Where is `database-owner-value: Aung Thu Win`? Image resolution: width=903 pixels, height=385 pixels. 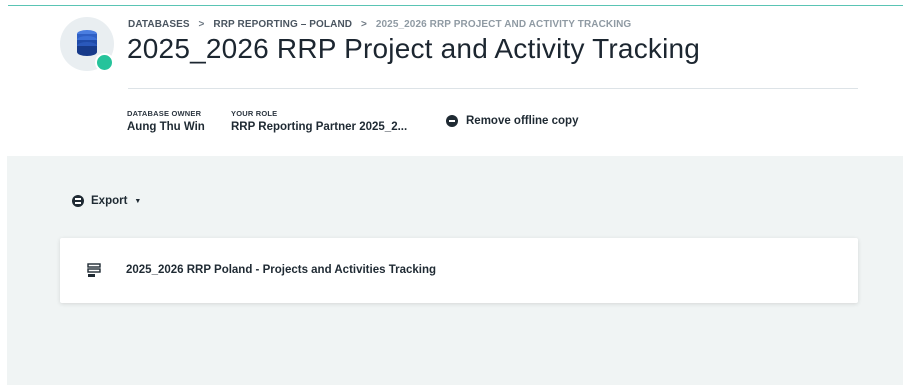 database-owner-value: Aung Thu Win is located at coordinates (166, 127).